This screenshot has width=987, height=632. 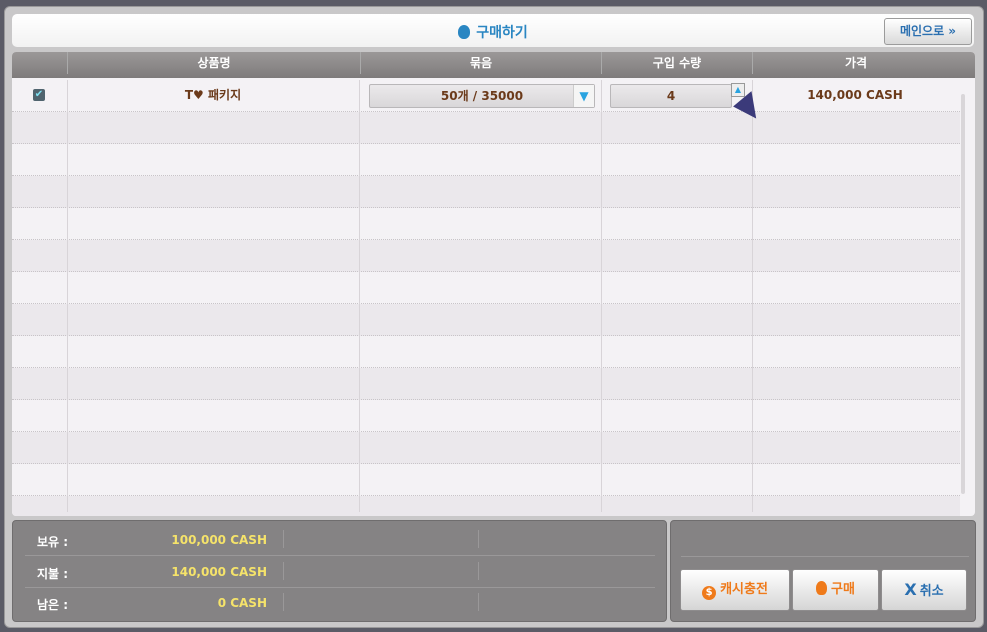 What do you see at coordinates (340, 540) in the screenshot?
I see `summary-owned: 보유 :100,000 CASH` at bounding box center [340, 540].